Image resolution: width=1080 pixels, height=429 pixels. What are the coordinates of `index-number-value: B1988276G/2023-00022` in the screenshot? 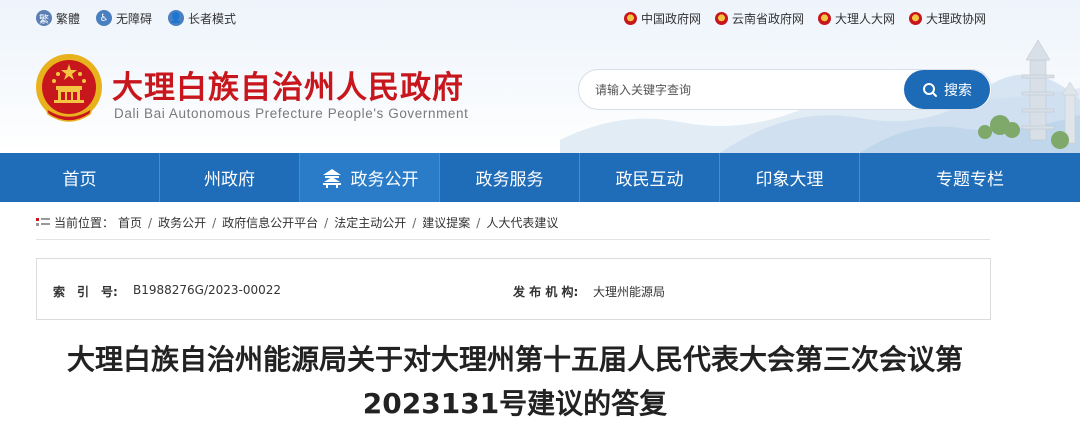 It's located at (207, 290).